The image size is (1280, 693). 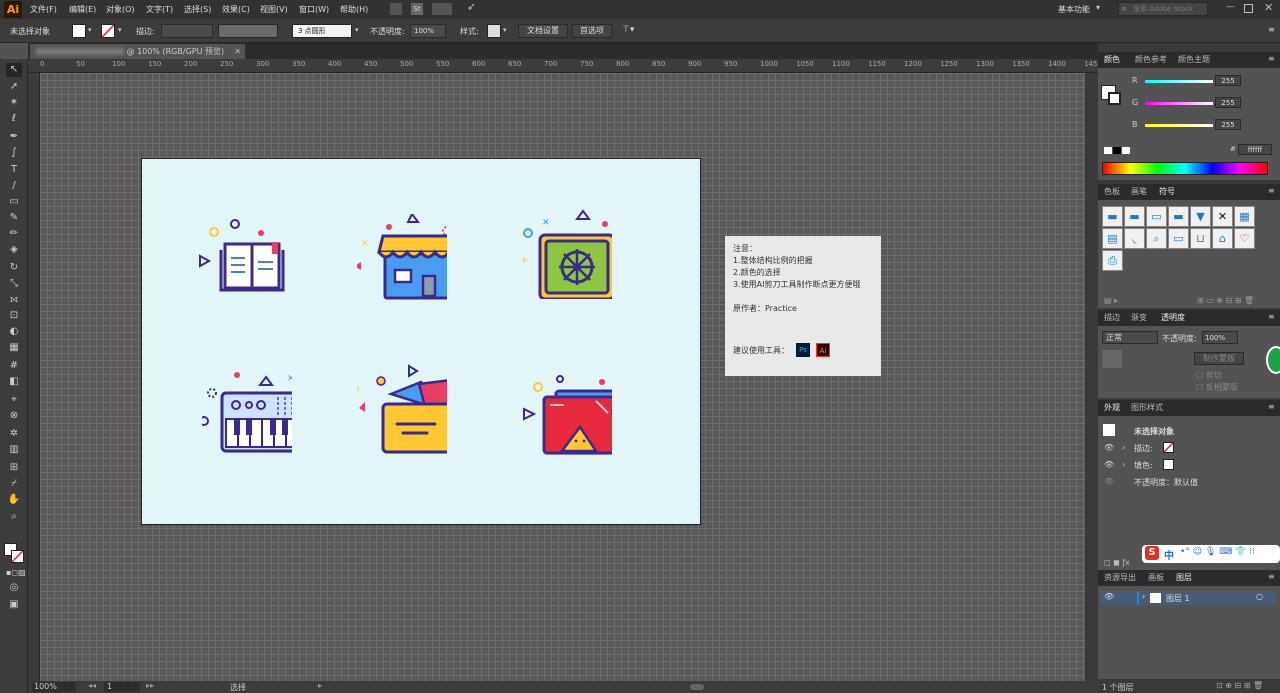 What do you see at coordinates (697, 687) in the screenshot?
I see `horizontal-scrollbar-thumb` at bounding box center [697, 687].